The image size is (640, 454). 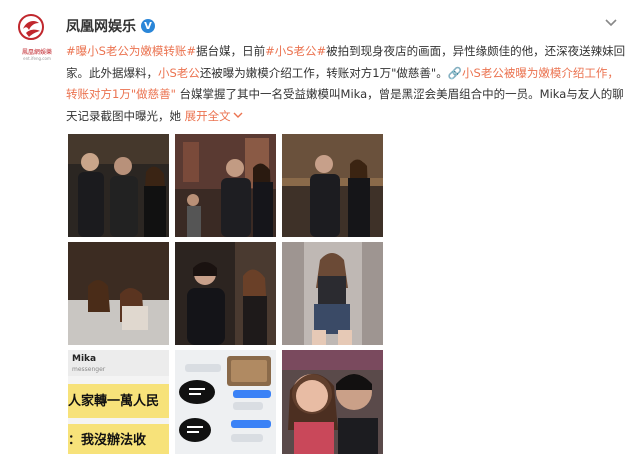 What do you see at coordinates (208, 116) in the screenshot?
I see `expand-full-text-link: 展开全文` at bounding box center [208, 116].